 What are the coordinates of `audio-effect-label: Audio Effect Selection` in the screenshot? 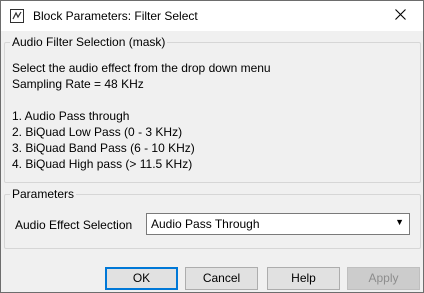 It's located at (74, 225).